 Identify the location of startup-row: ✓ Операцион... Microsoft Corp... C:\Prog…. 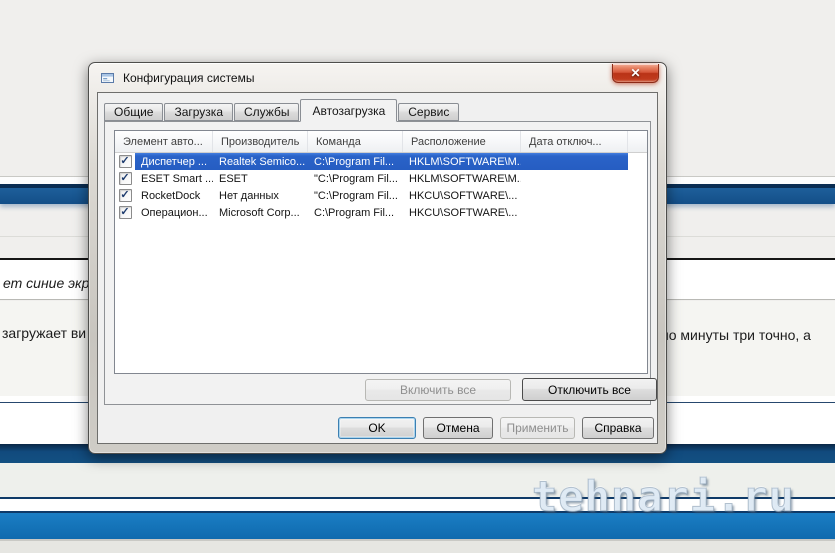
(381, 212).